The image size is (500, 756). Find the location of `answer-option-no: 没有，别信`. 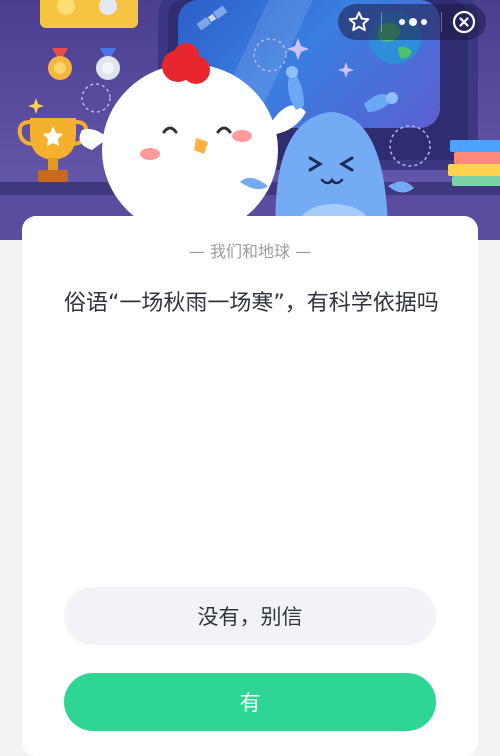

answer-option-no: 没有，别信 is located at coordinates (250, 616).